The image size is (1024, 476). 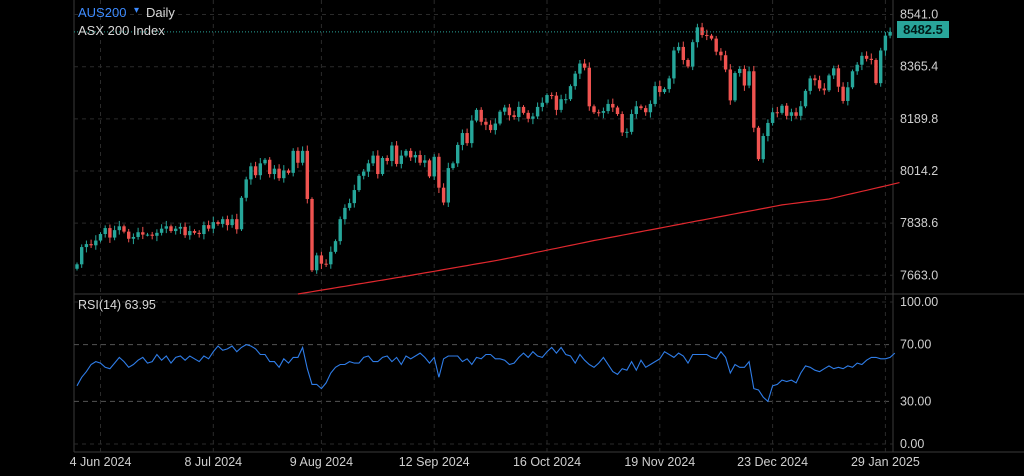 What do you see at coordinates (434, 462) in the screenshot?
I see `time-tick-label: 12 Sep 2024` at bounding box center [434, 462].